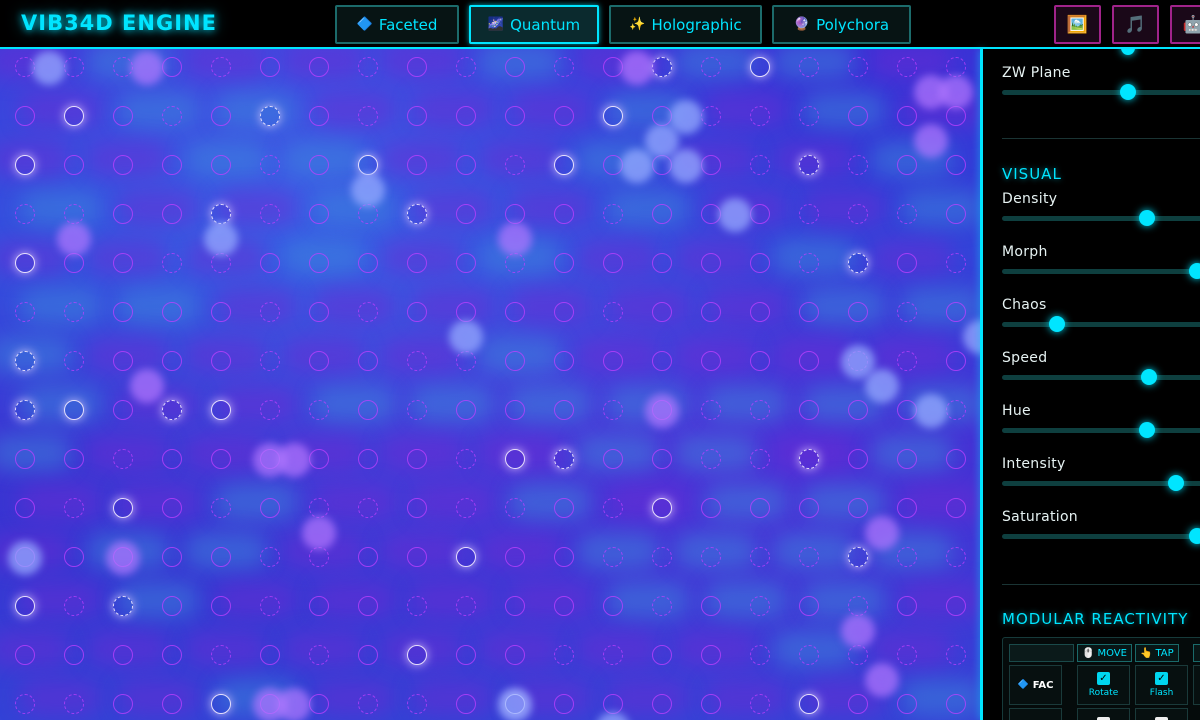 This screenshot has height=720, width=1200. Describe the element at coordinates (545, 24) in the screenshot. I see `system-label: Quantum` at that location.